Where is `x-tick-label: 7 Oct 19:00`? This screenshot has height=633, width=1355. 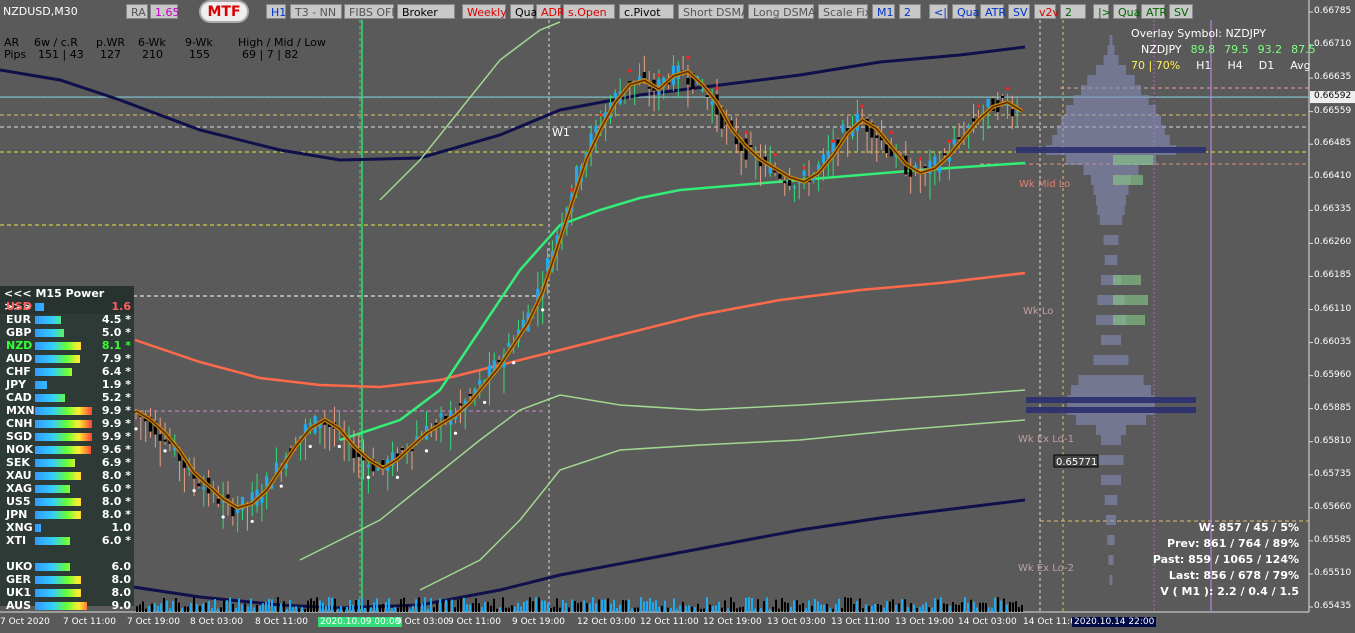
x-tick-label: 7 Oct 19:00 is located at coordinates (153, 622).